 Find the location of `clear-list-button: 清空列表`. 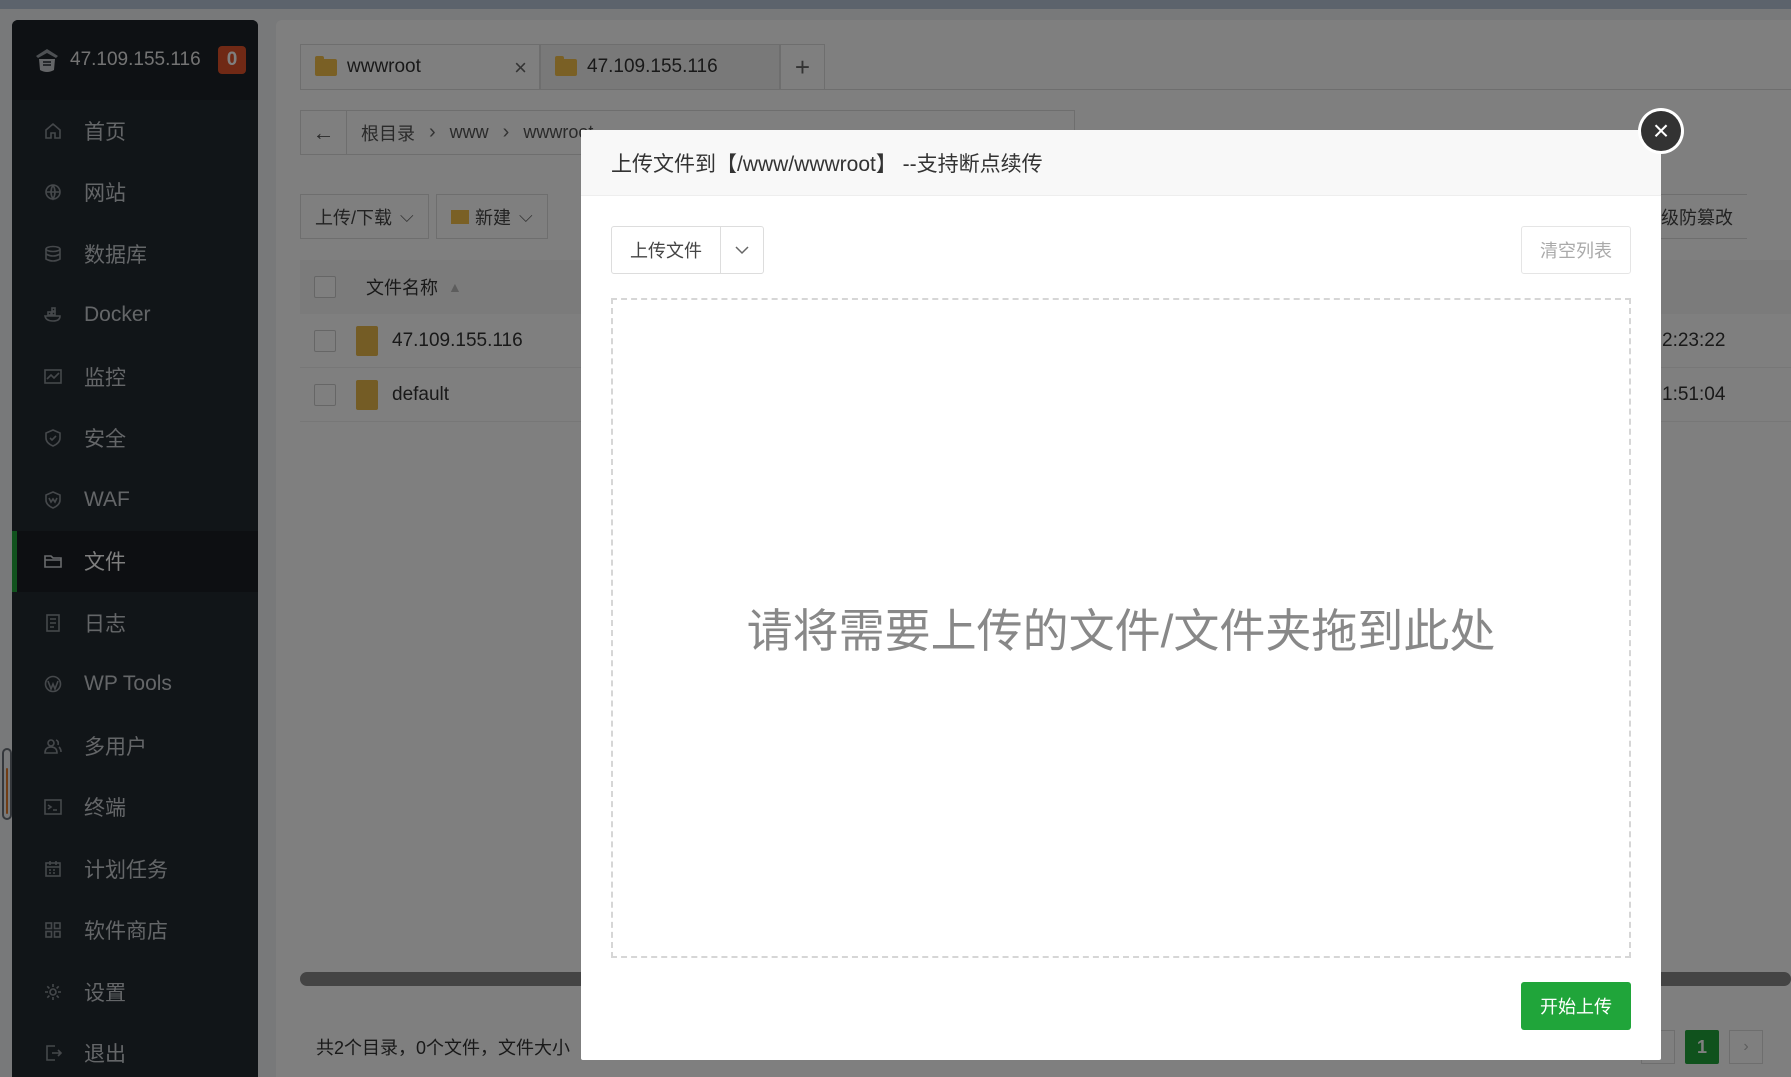

clear-list-button: 清空列表 is located at coordinates (1576, 250).